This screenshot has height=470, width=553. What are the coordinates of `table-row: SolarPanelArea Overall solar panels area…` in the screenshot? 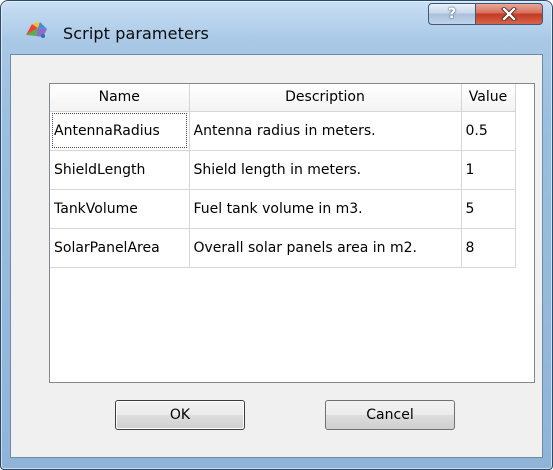 It's located at (283, 248).